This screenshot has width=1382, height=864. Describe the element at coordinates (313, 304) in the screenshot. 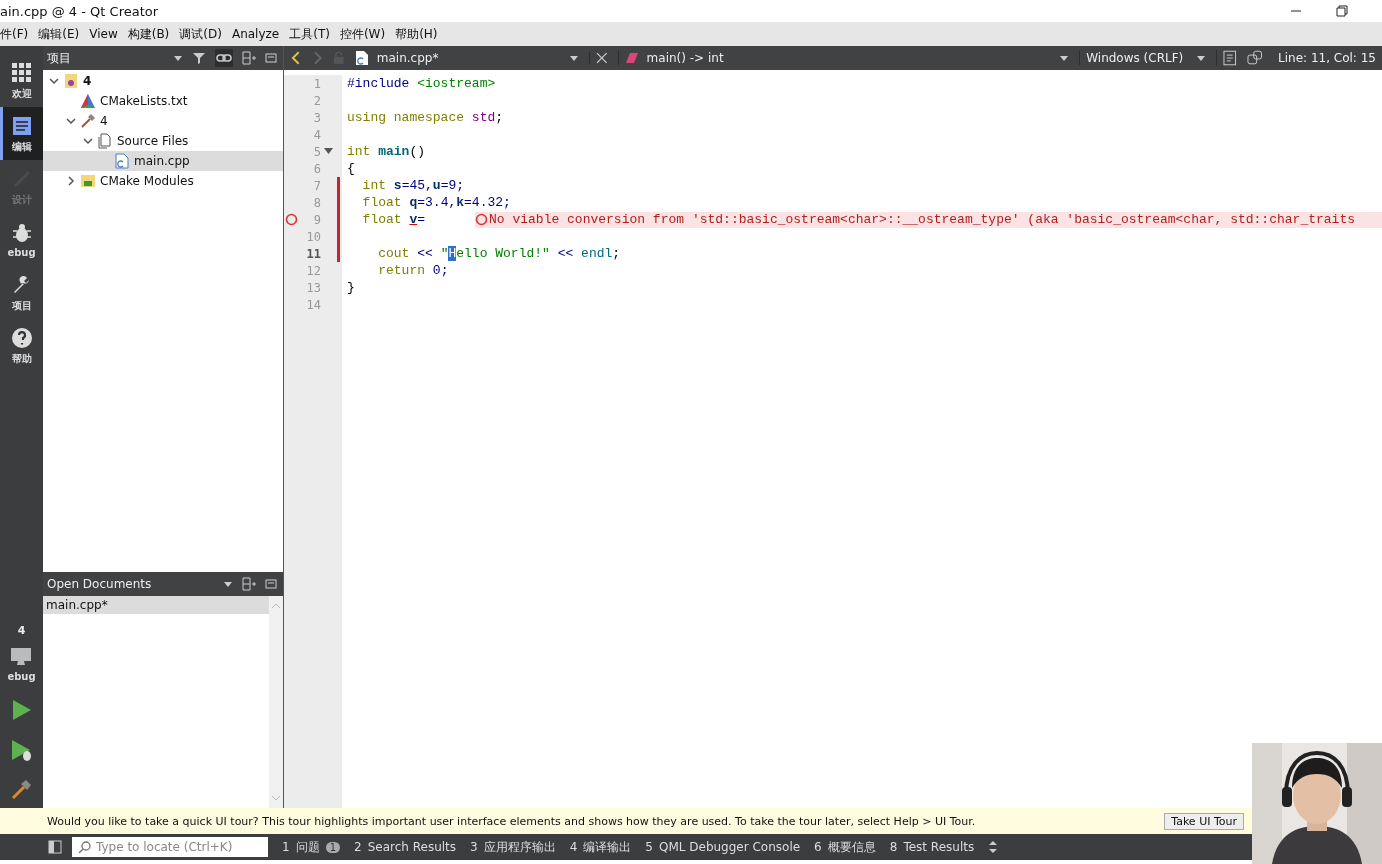

I see `line-number: 14` at that location.